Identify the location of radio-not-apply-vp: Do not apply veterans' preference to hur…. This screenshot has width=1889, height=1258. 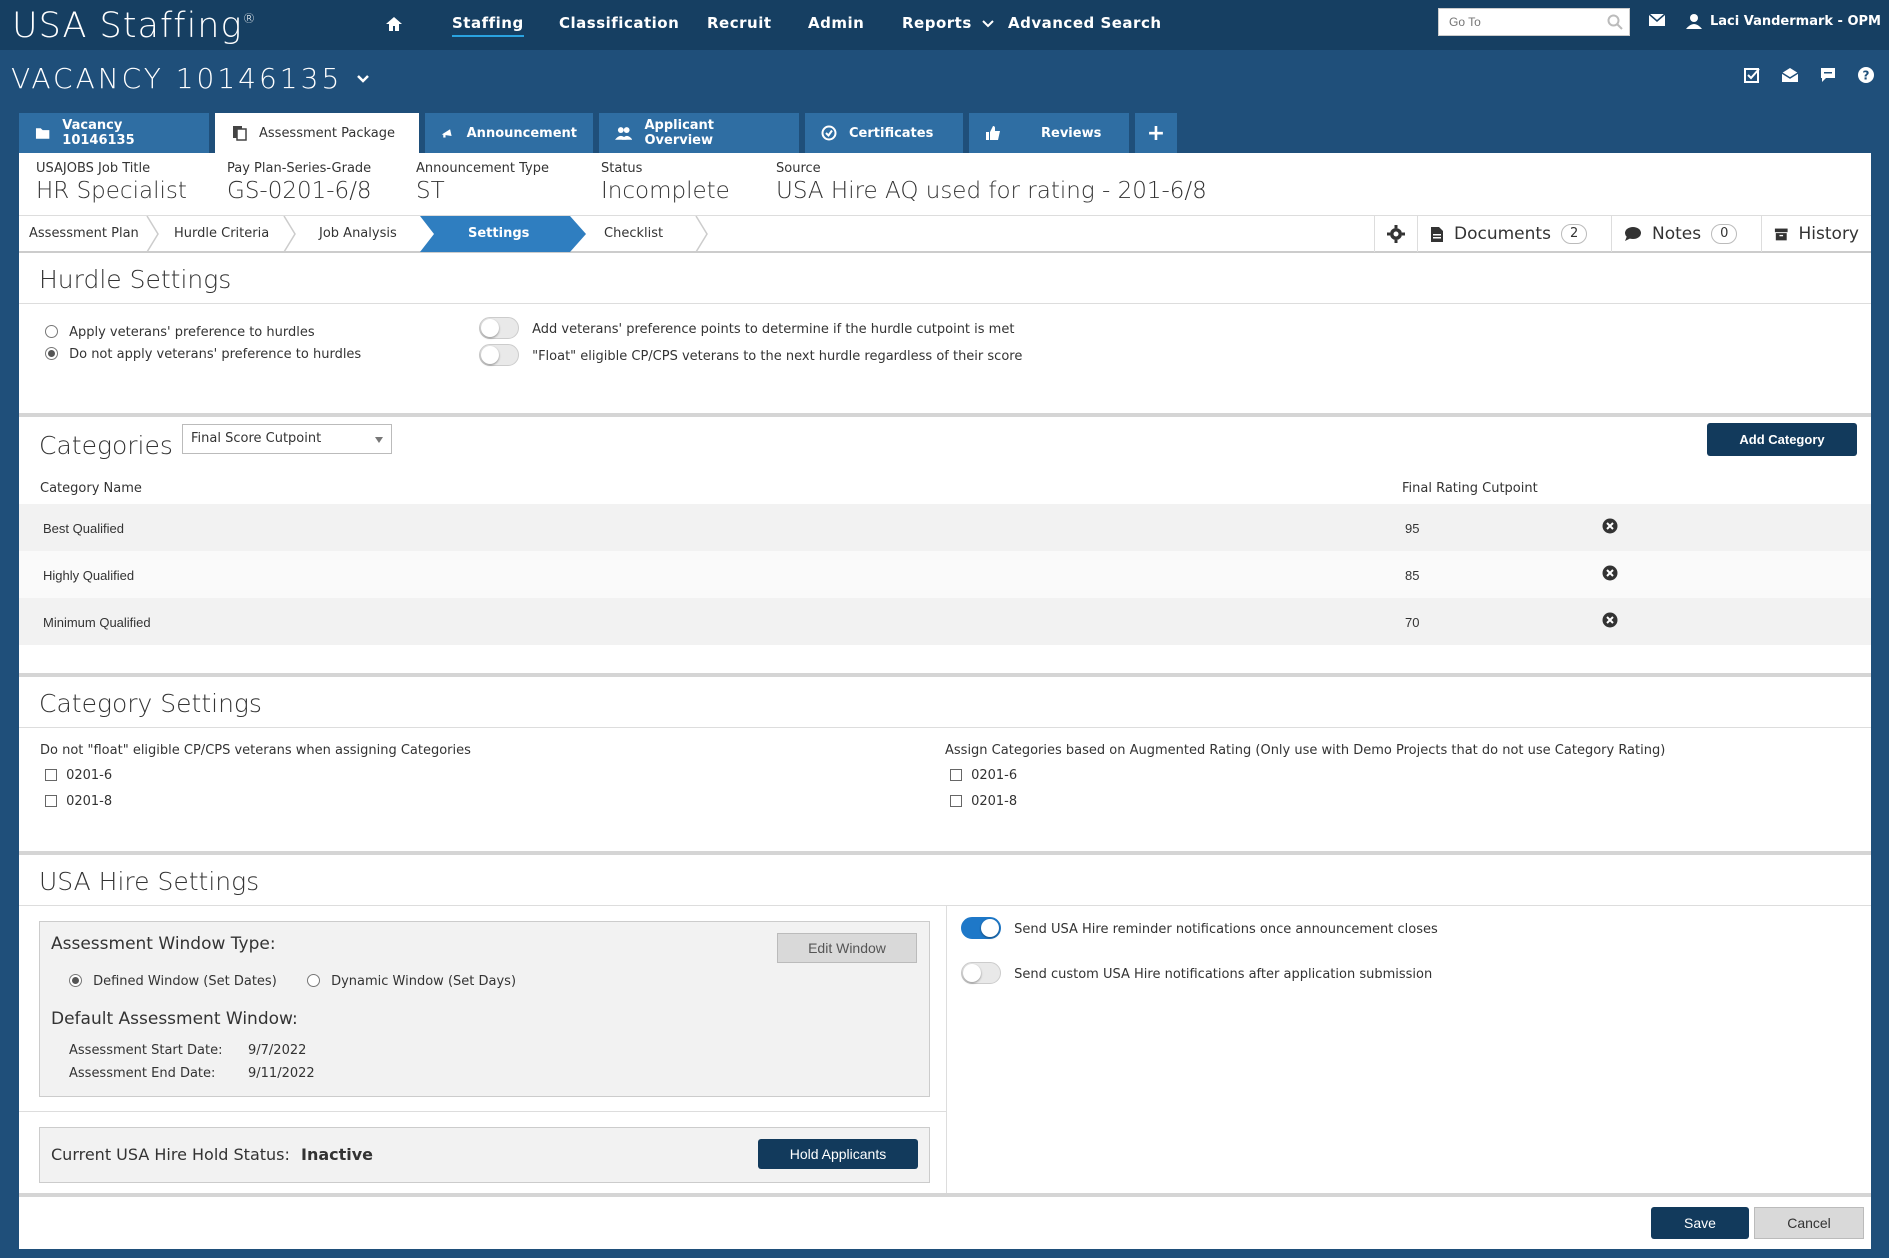
(203, 352).